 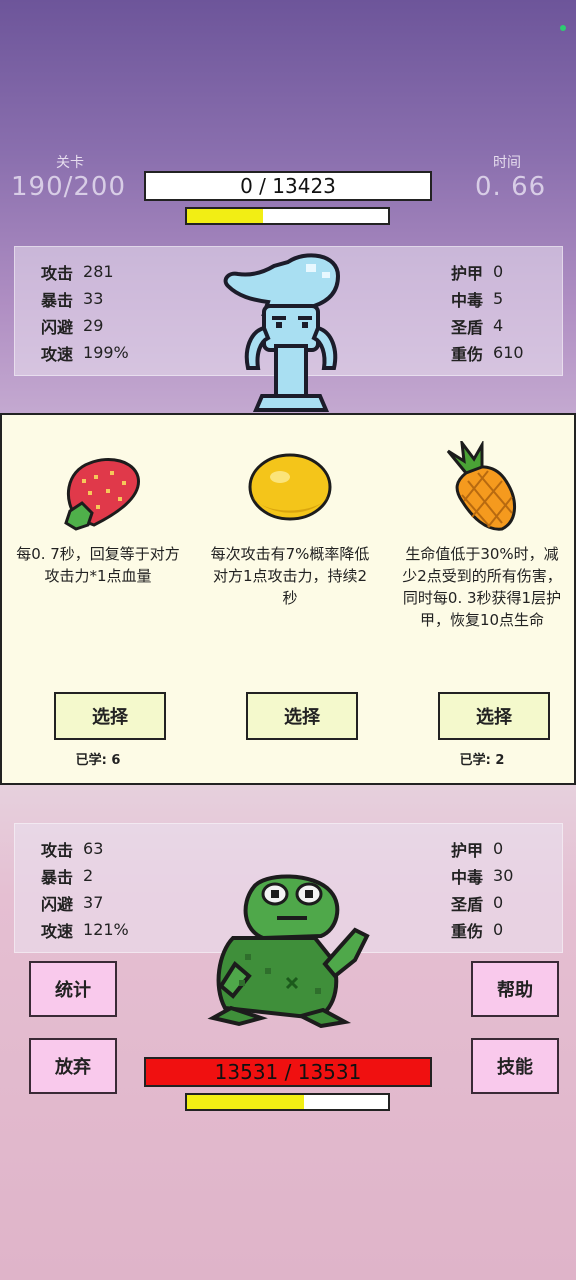 I want to click on enemy-hp-text: 0 / 13423, so click(x=288, y=186).